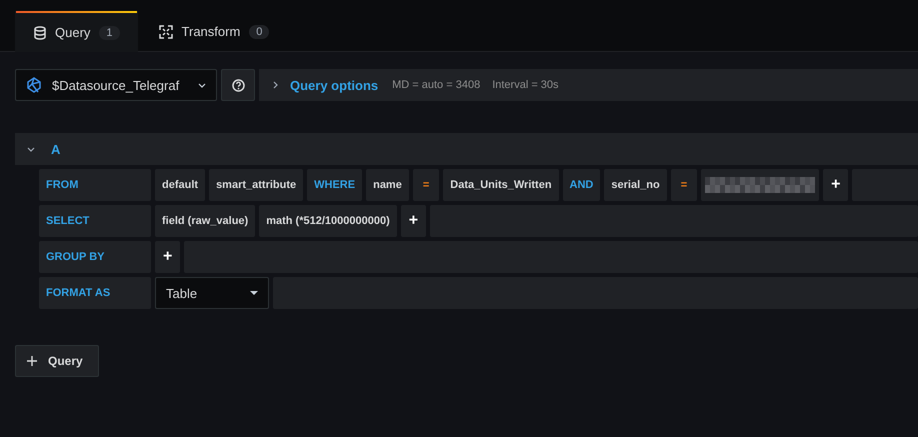  I want to click on datasource-picker: $Datasource_Telegraf, so click(116, 85).